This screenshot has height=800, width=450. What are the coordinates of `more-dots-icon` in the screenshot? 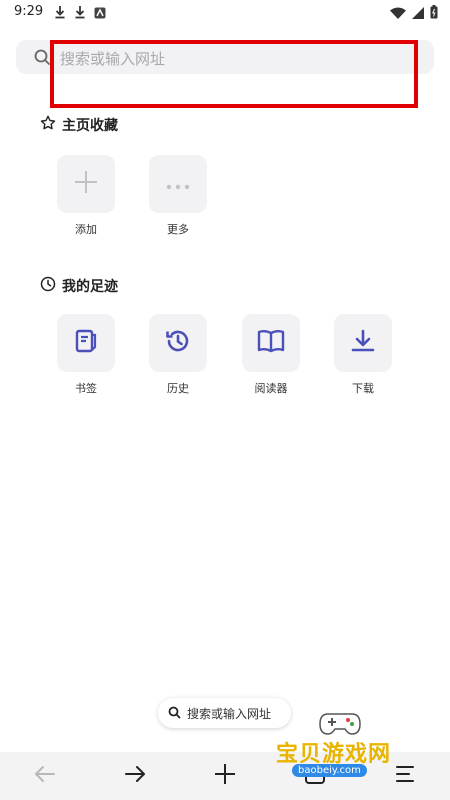 It's located at (178, 184).